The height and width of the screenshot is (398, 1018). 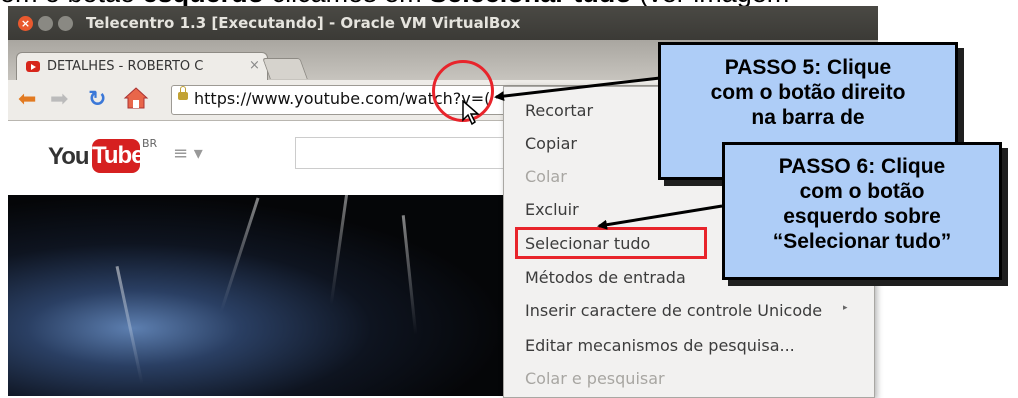 What do you see at coordinates (660, 217) in the screenshot?
I see `step6-arrow` at bounding box center [660, 217].